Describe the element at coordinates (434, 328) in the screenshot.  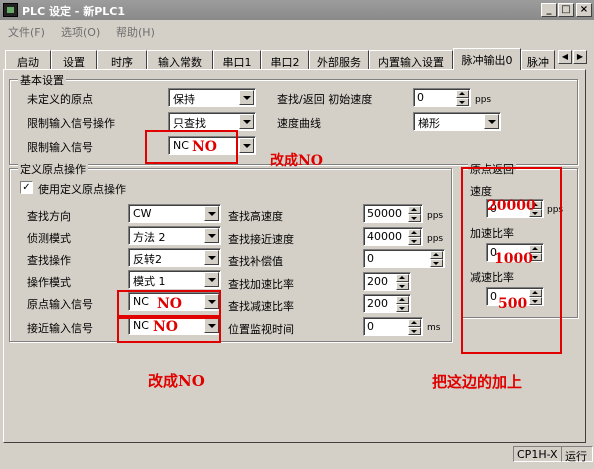
I see `position-monitor-time-unit: ms` at that location.